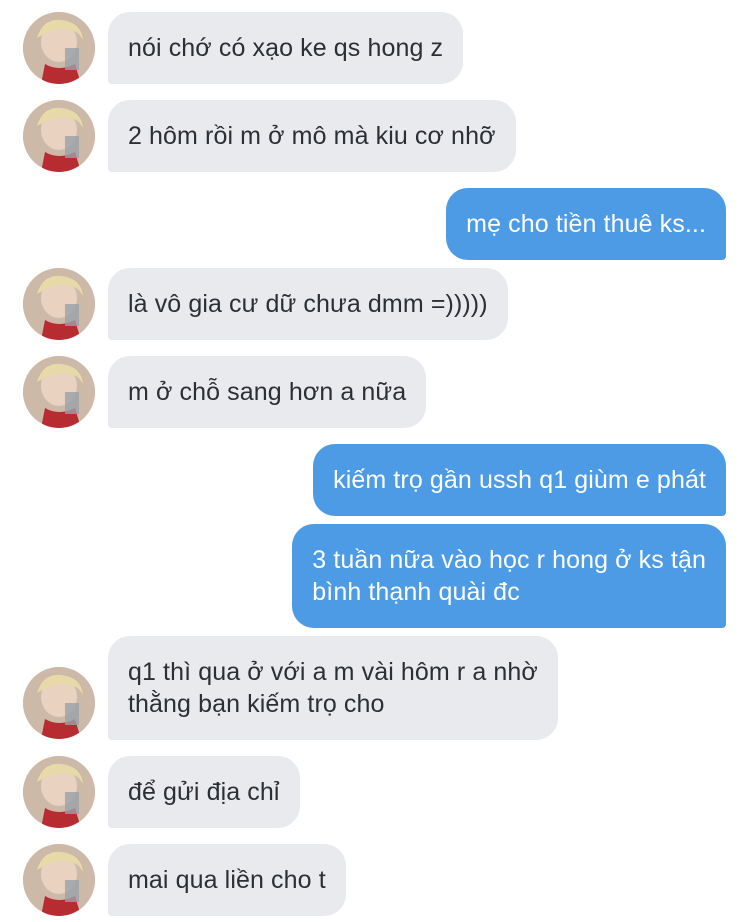  Describe the element at coordinates (308, 304) in the screenshot. I see `message-bubble: là vô gia cư dữ chưa dmm =)))))` at that location.